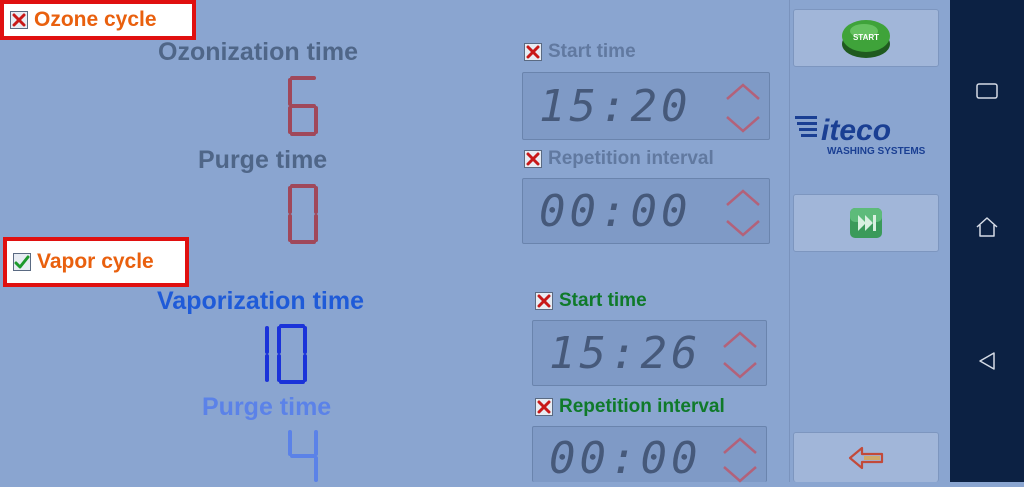 The height and width of the screenshot is (487, 1024). I want to click on vapor-cycle-label: Vapor cycle, so click(95, 261).